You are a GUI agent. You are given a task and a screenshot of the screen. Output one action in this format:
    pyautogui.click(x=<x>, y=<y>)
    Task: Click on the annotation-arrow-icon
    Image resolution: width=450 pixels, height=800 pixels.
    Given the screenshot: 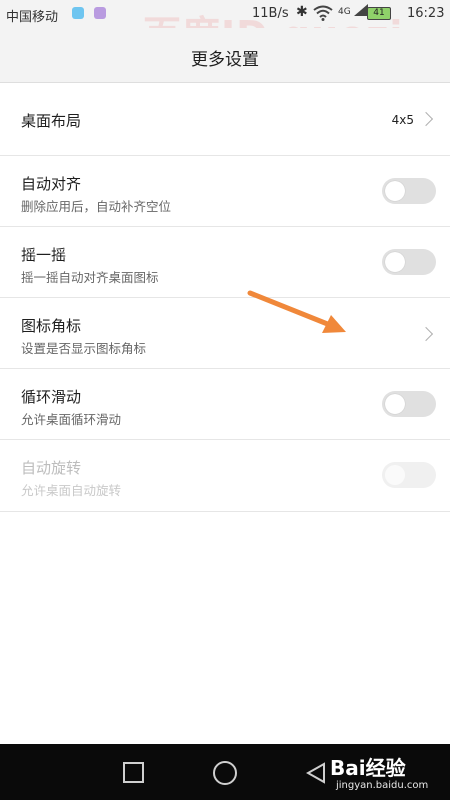 What is the action you would take?
    pyautogui.click(x=296, y=311)
    